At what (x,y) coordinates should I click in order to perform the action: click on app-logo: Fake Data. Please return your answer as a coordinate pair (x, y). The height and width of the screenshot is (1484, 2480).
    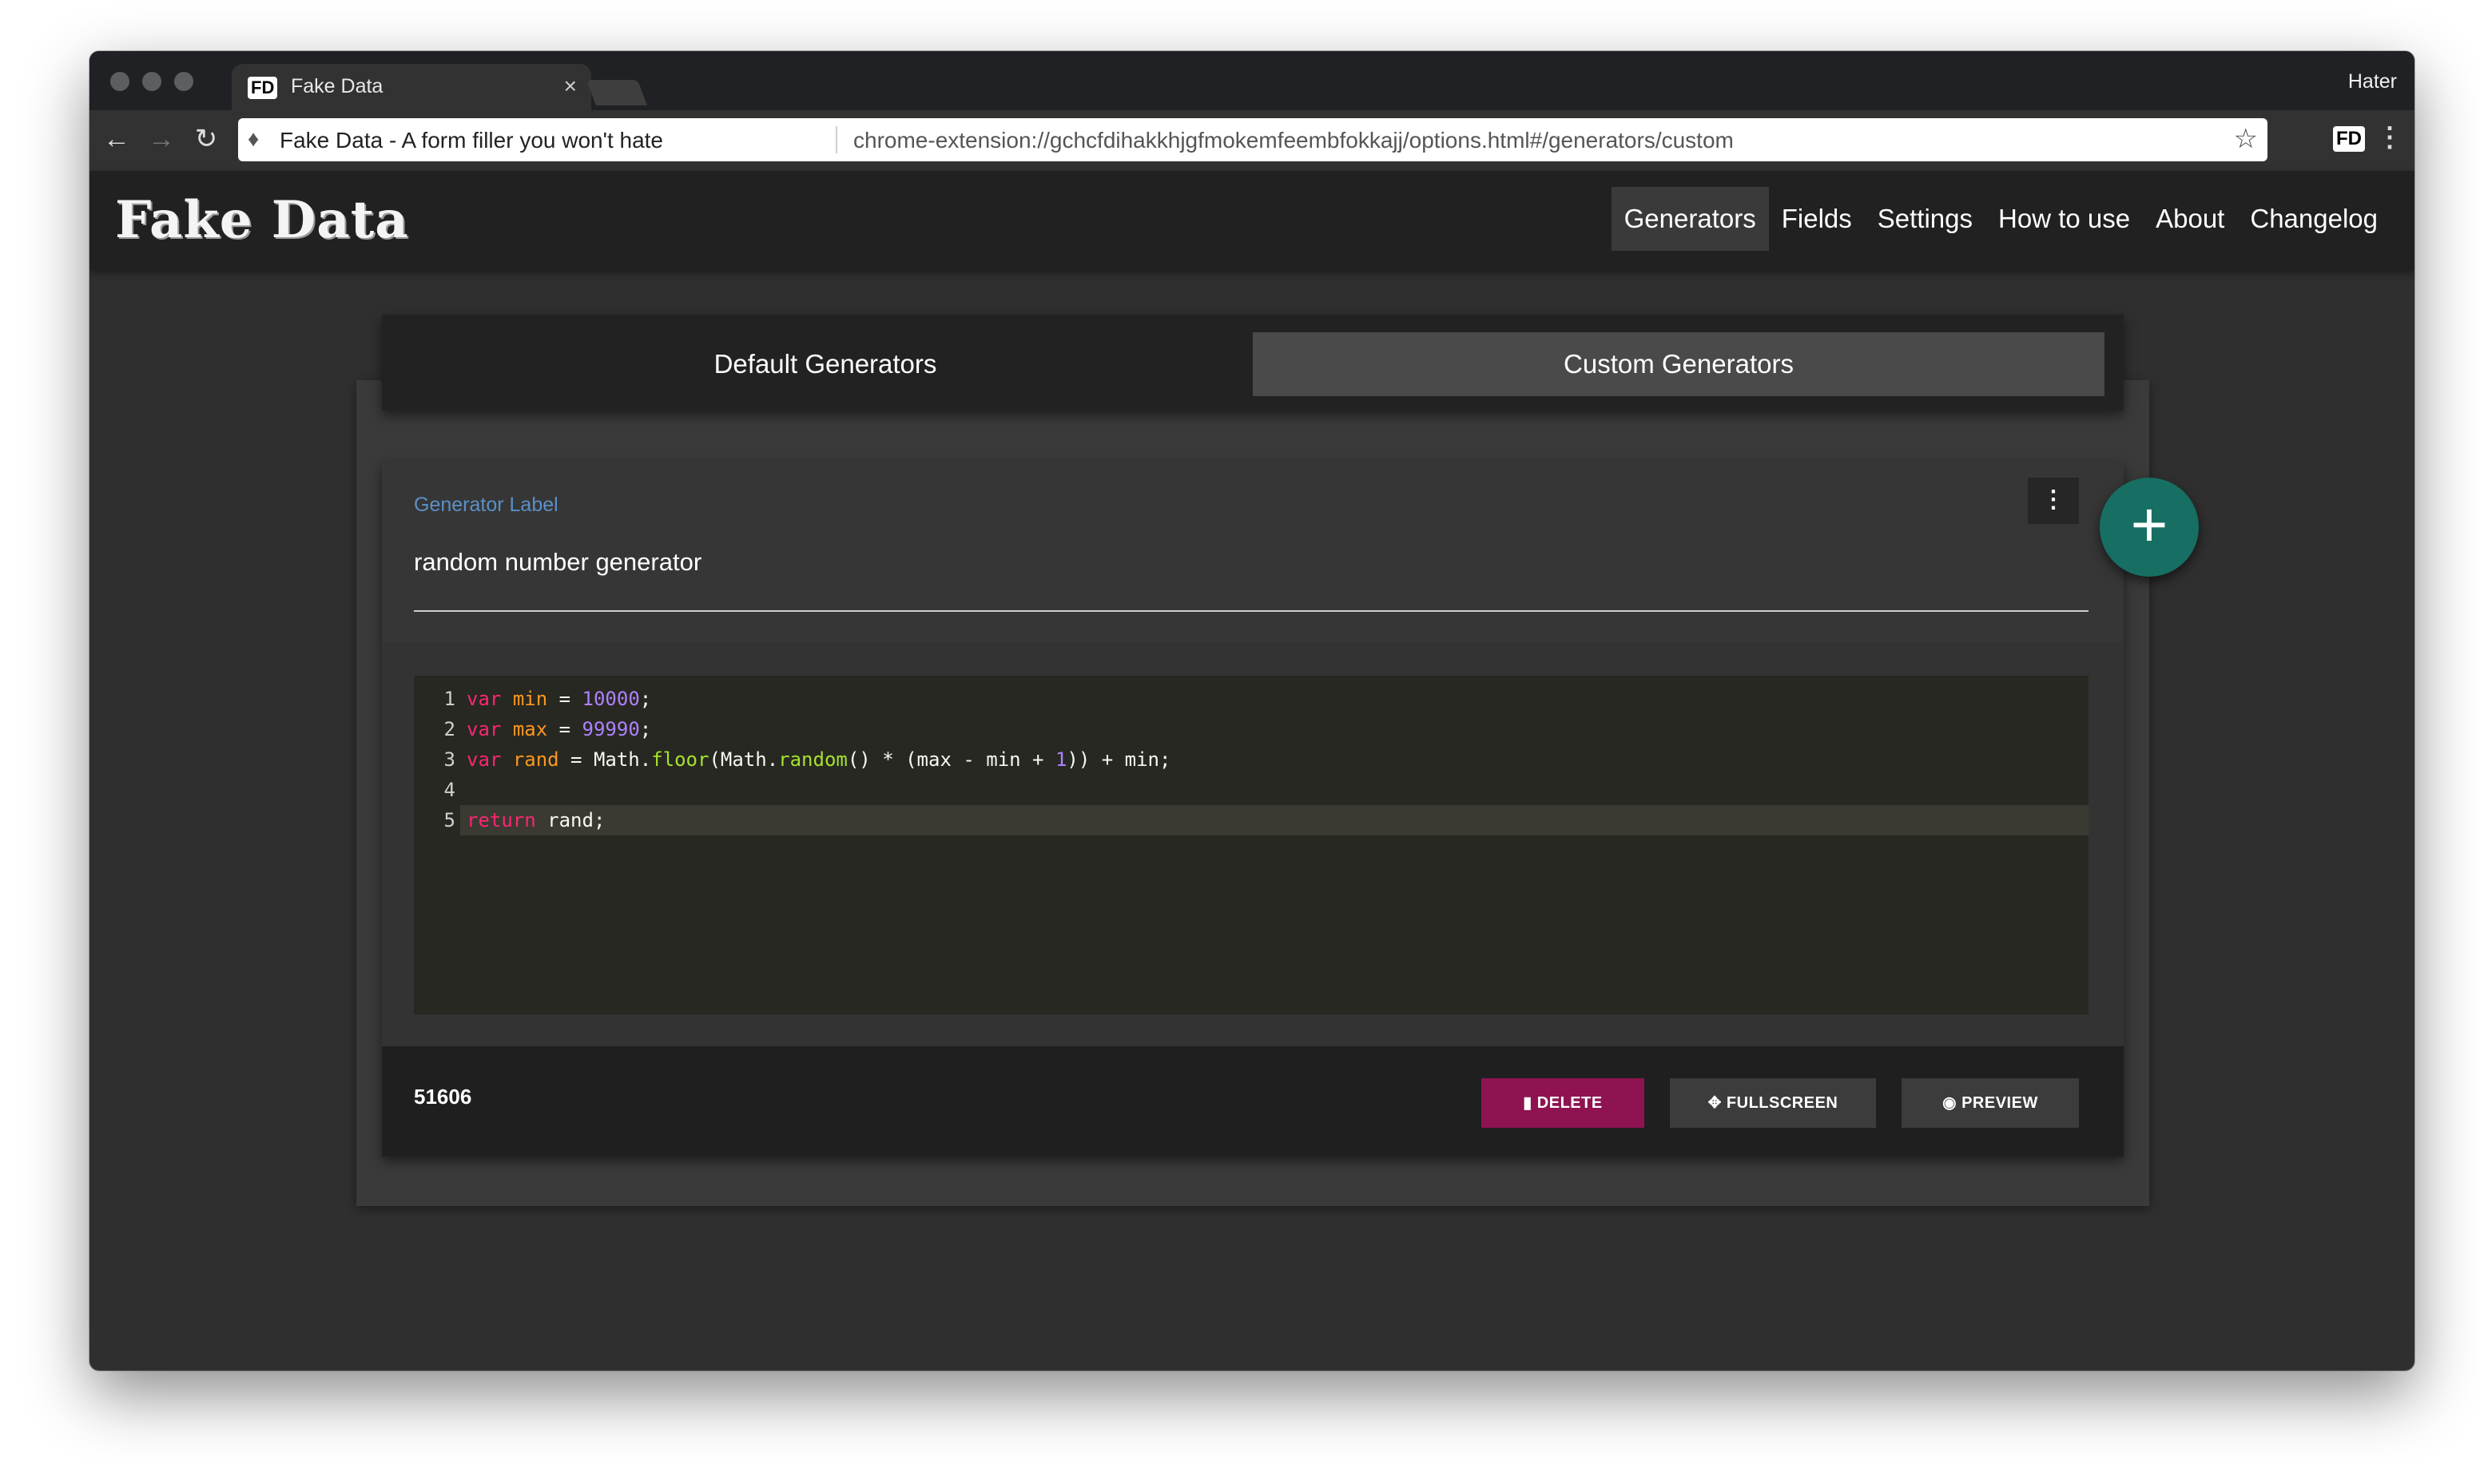
    Looking at the image, I should click on (262, 220).